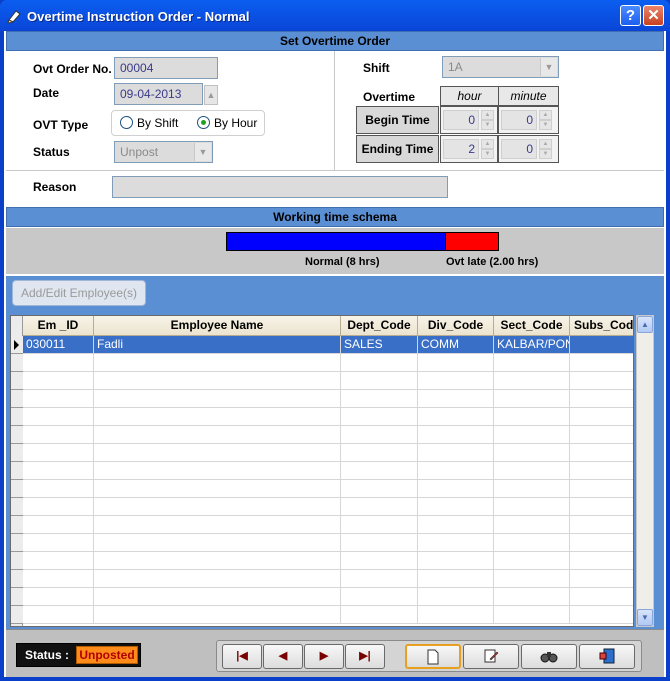 This screenshot has height=681, width=670. I want to click on begin-hour-value: 0, so click(461, 120).